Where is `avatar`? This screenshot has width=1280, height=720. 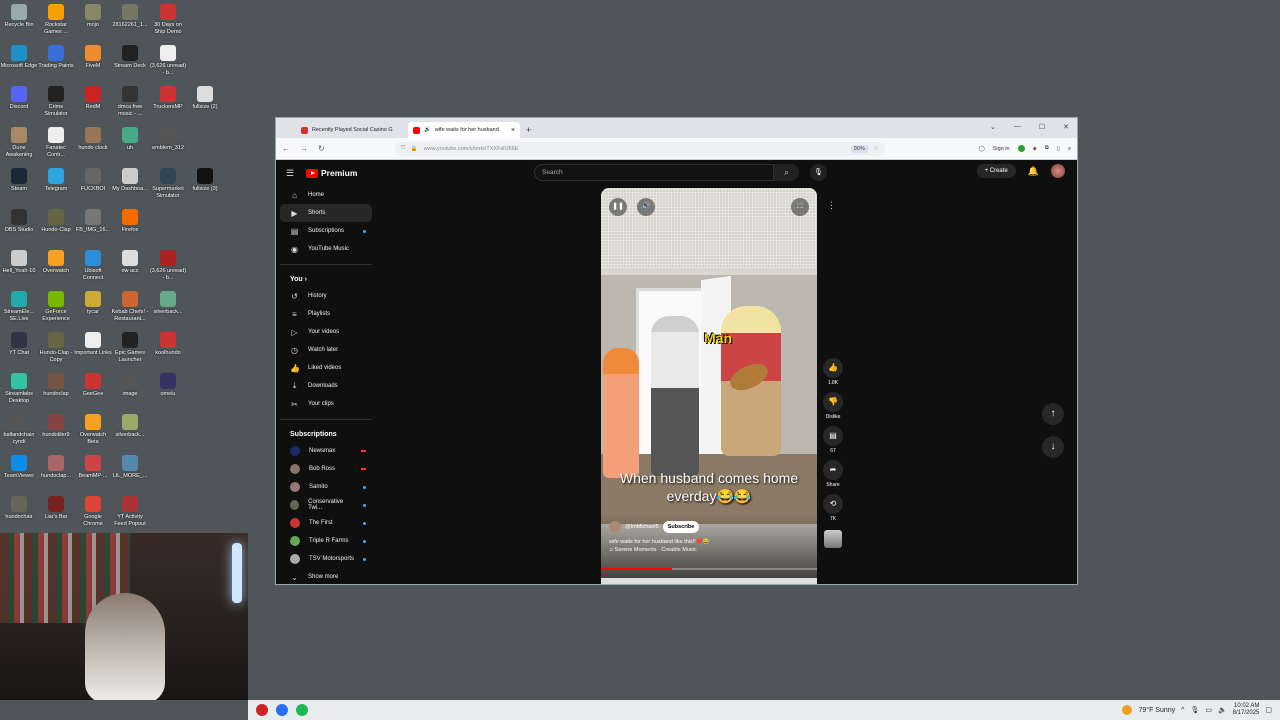
avatar is located at coordinates (1058, 171).